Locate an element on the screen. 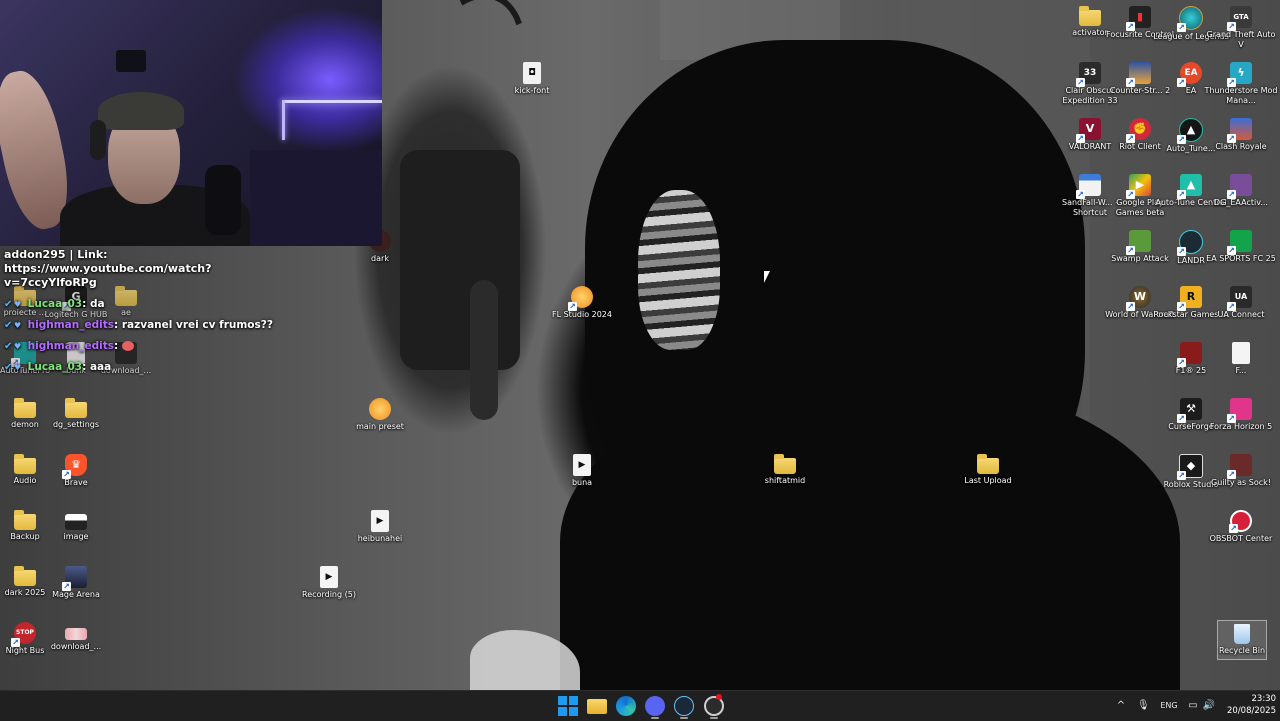  wallpaper-face is located at coordinates (679, 270).